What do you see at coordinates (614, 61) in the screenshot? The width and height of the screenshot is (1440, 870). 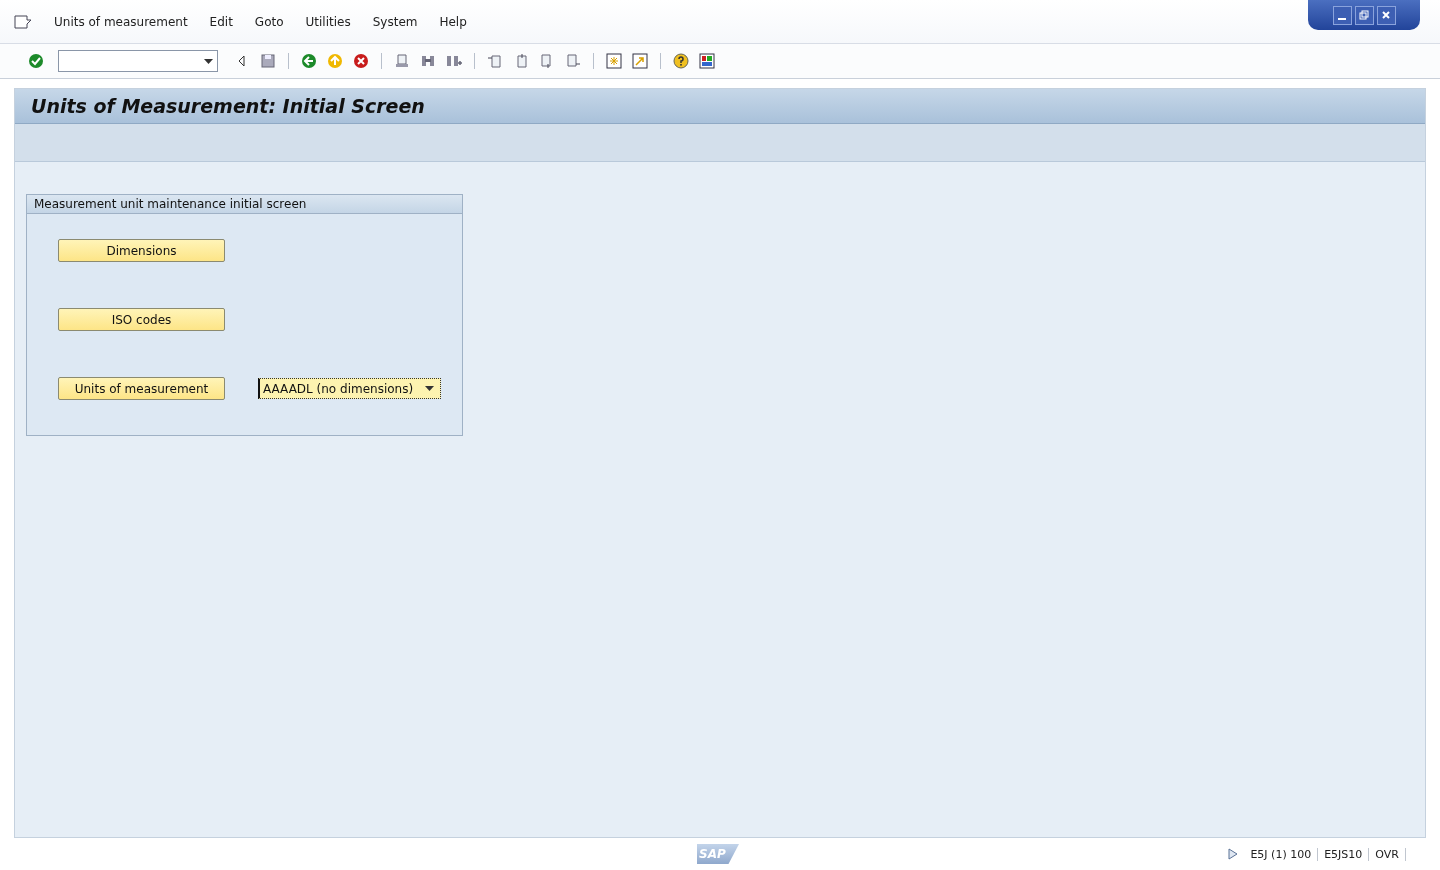 I see `new-session-icon` at bounding box center [614, 61].